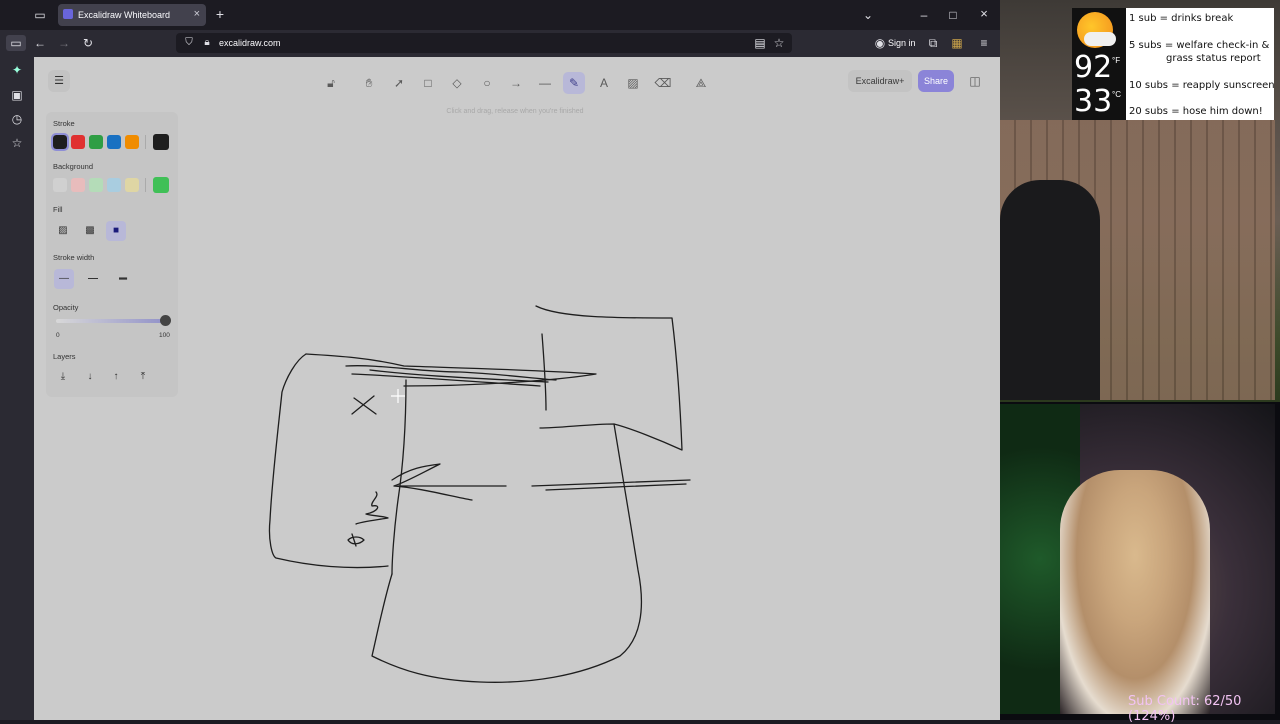 This screenshot has width=1280, height=724. I want to click on pencil-icon: ✎, so click(574, 83).